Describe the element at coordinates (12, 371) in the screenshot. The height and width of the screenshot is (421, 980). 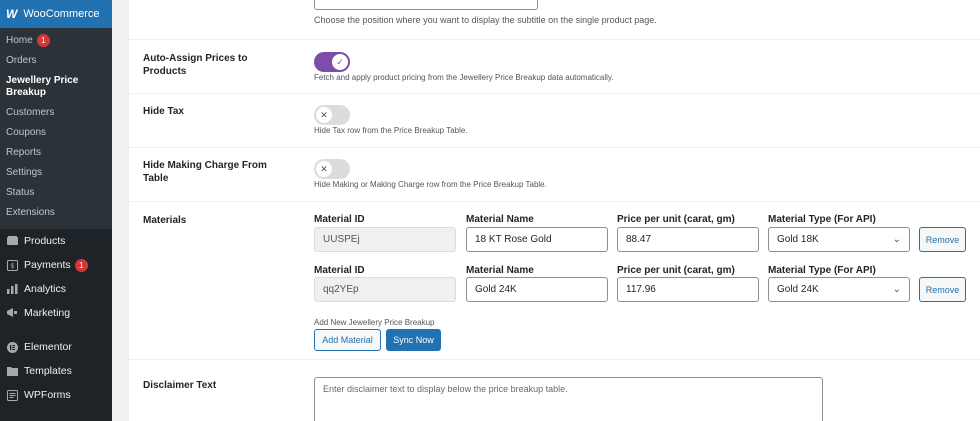
I see `templates-icon` at that location.